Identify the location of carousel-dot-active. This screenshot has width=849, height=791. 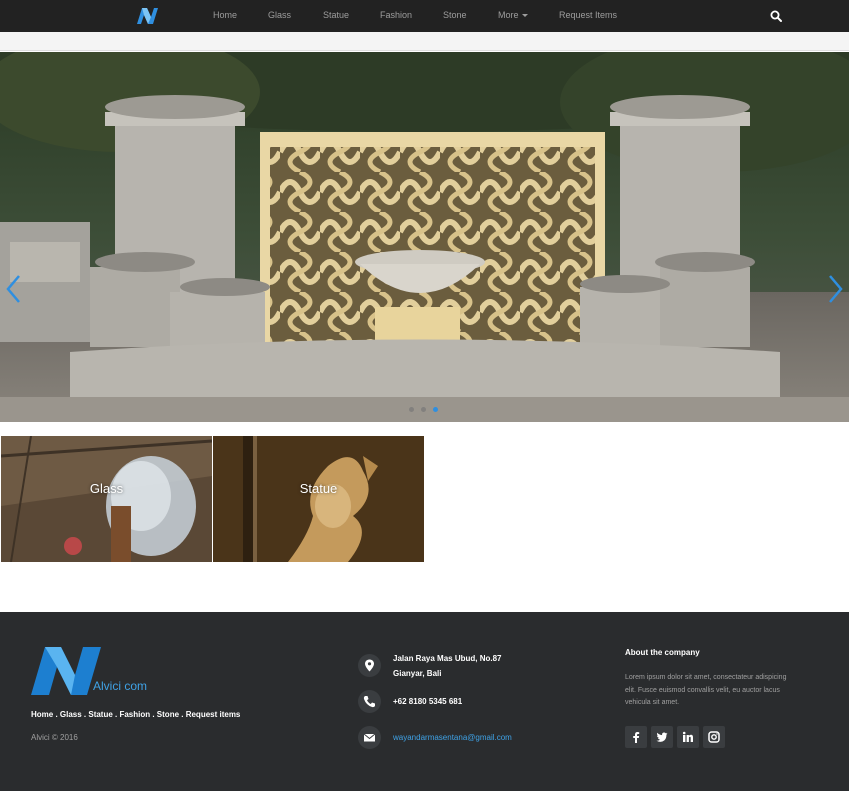
(435, 409).